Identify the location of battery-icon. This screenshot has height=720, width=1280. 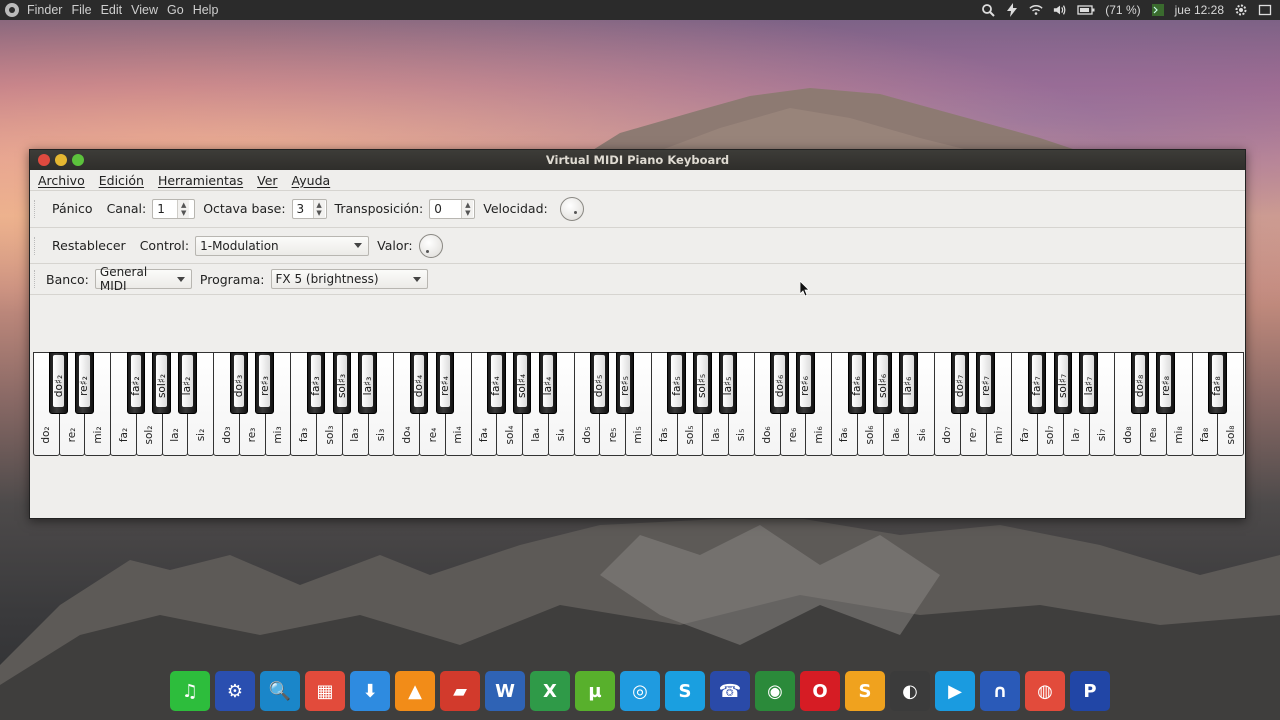
(1086, 10).